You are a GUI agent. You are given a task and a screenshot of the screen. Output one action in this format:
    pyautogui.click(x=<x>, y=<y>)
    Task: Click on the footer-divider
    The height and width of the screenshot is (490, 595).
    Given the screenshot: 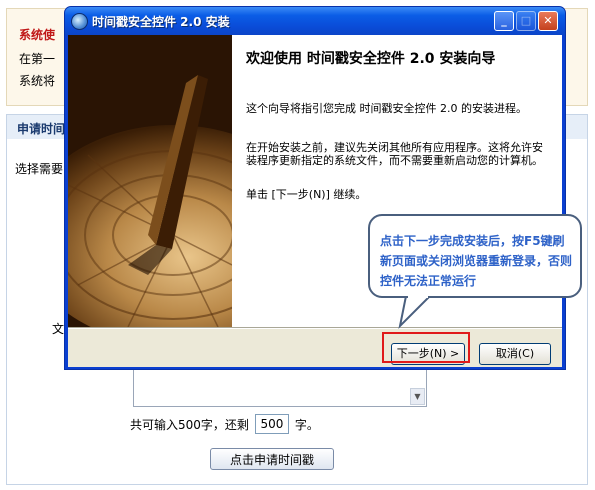 What is the action you would take?
    pyautogui.click(x=315, y=328)
    